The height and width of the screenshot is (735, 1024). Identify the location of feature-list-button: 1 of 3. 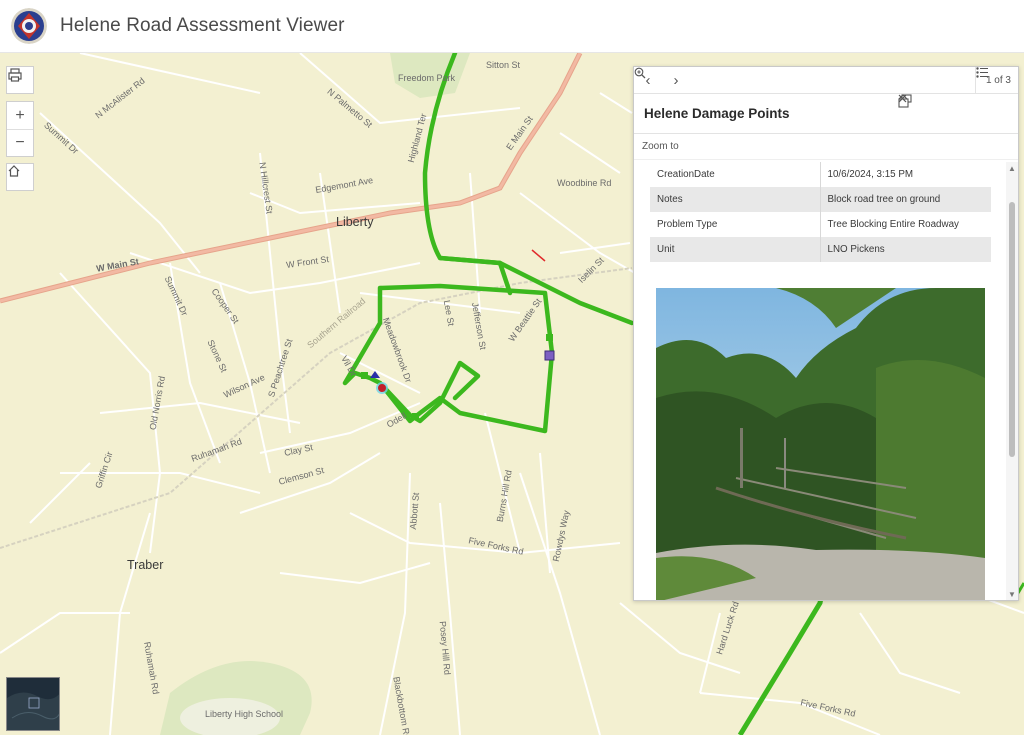
(996, 80).